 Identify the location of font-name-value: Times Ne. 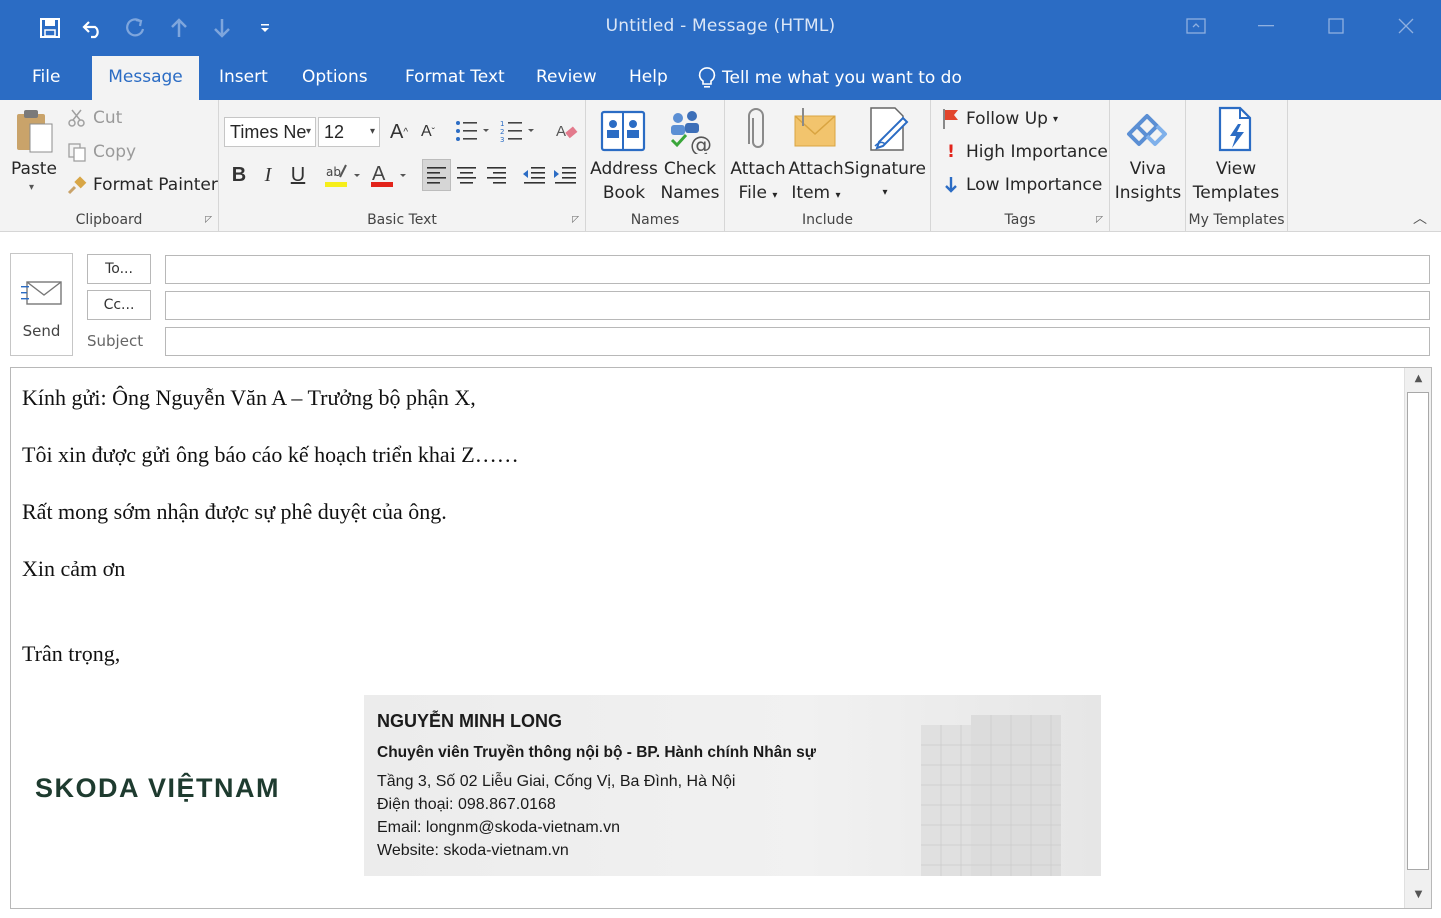
(268, 132).